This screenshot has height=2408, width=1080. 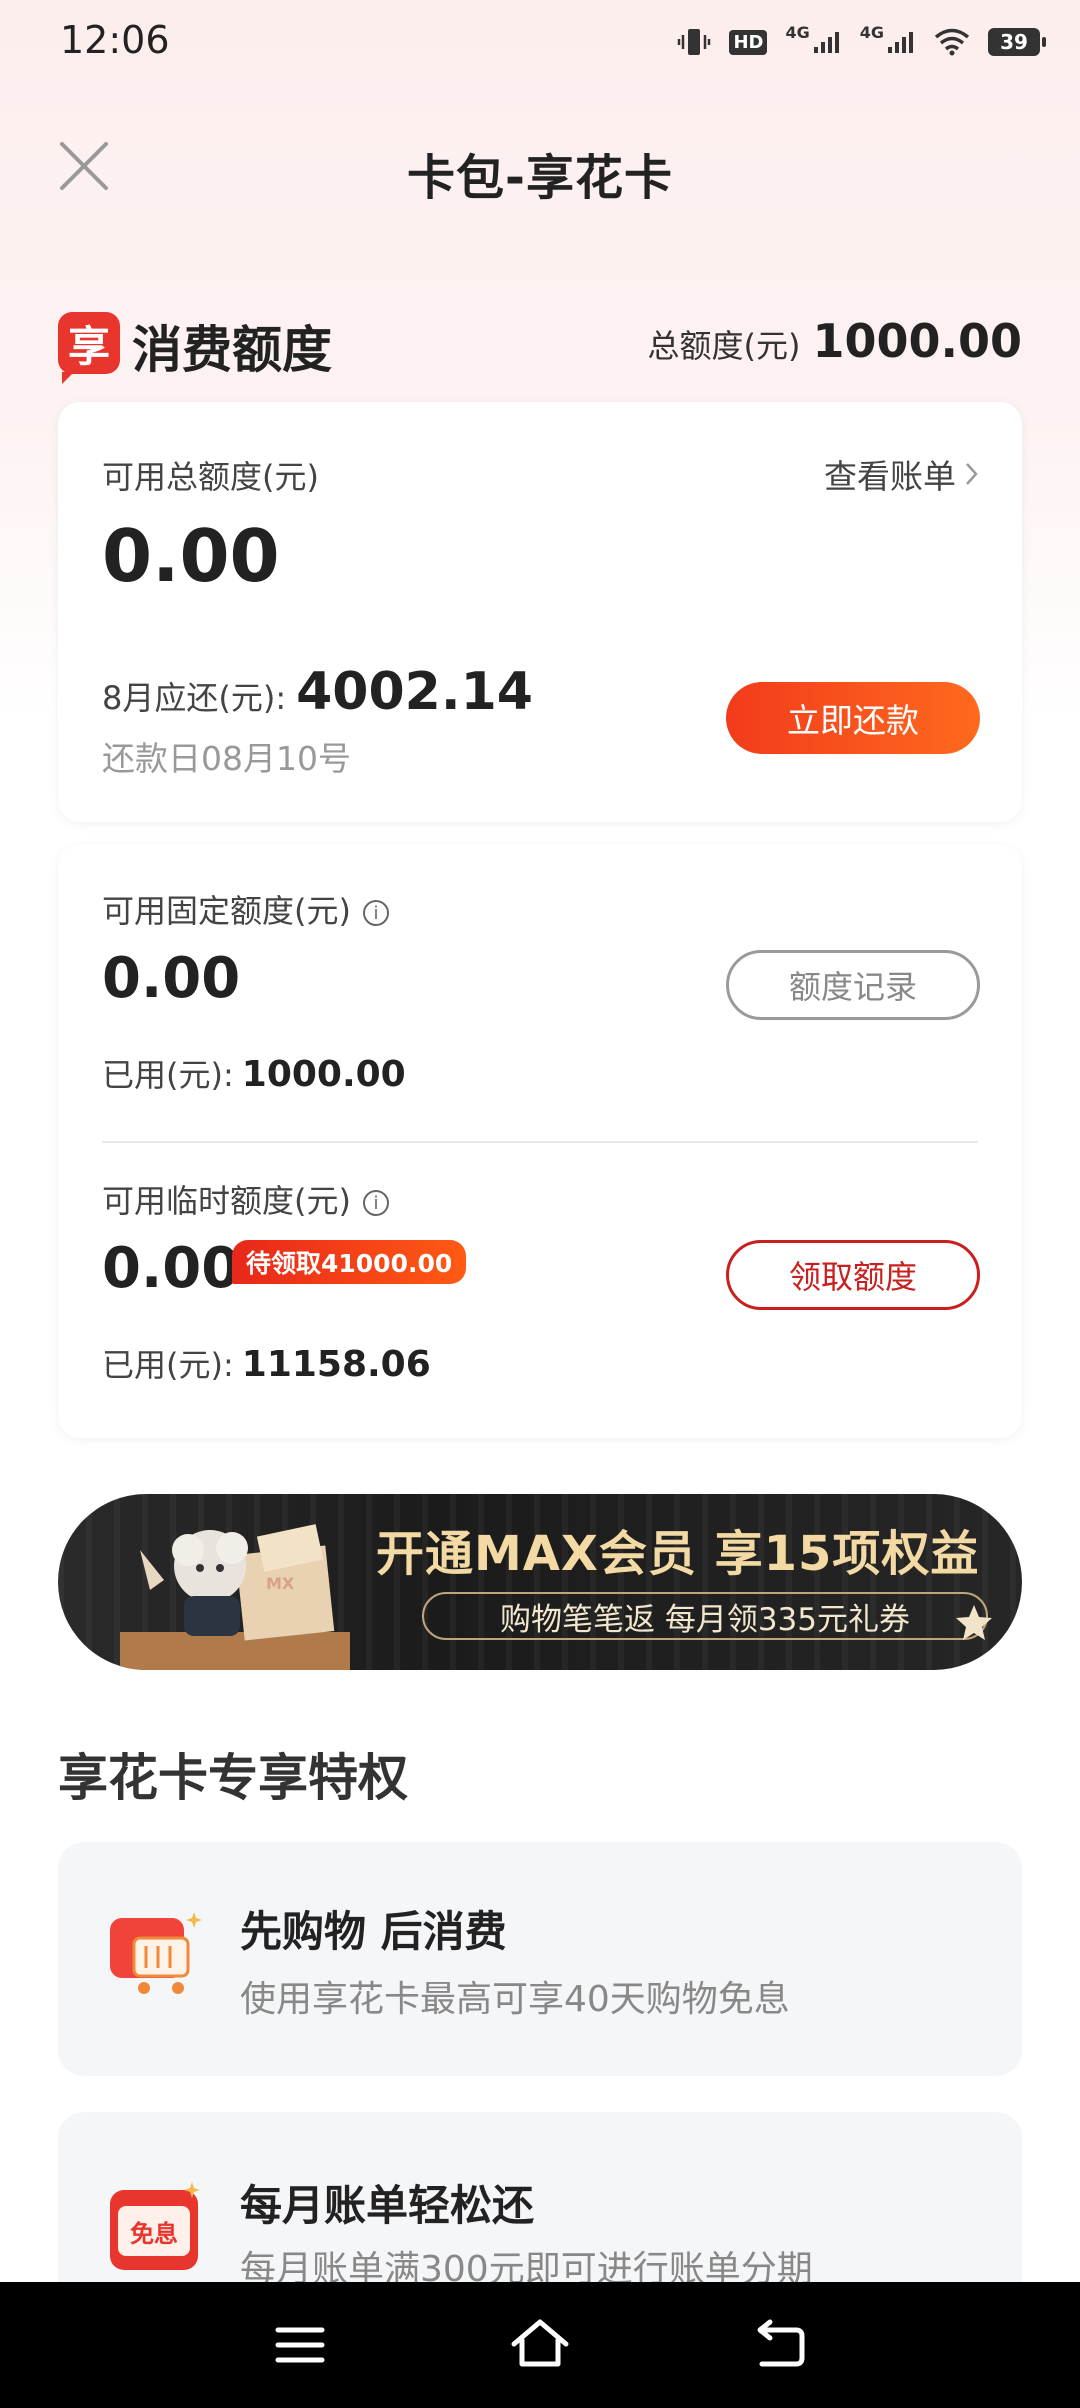 What do you see at coordinates (373, 1931) in the screenshot?
I see `privilege-title: 先购物 后消费` at bounding box center [373, 1931].